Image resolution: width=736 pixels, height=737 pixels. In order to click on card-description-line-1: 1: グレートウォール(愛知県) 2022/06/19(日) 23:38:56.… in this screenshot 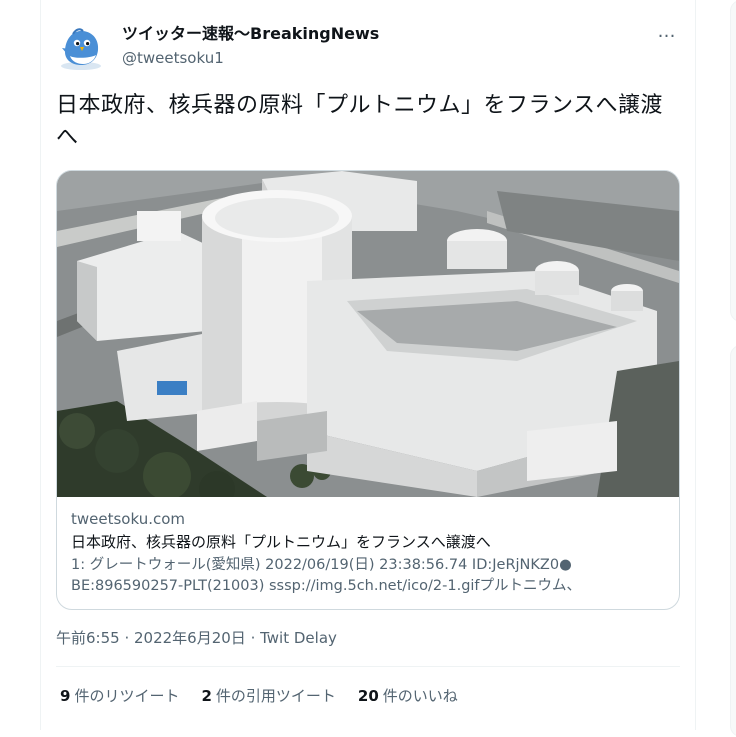, I will do `click(321, 565)`.